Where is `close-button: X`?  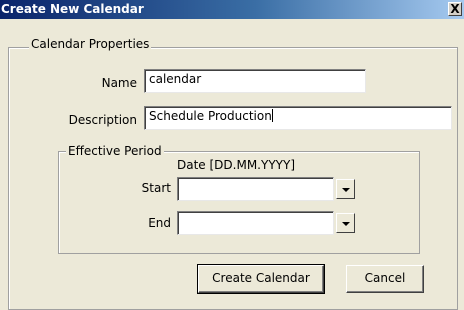
close-button: X is located at coordinates (455, 9).